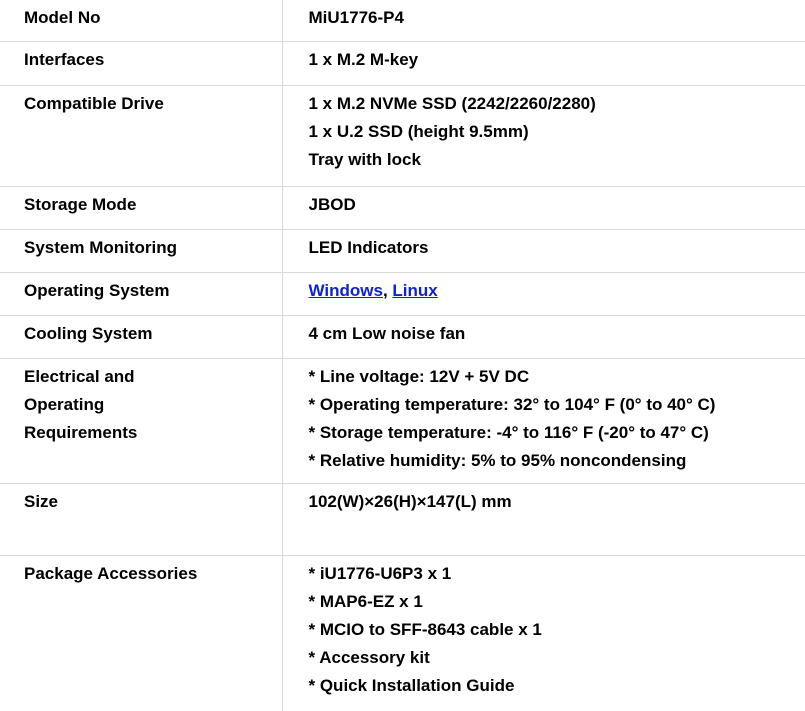  What do you see at coordinates (543, 294) in the screenshot?
I see `spec-value-operating-system: Windows, Linux` at bounding box center [543, 294].